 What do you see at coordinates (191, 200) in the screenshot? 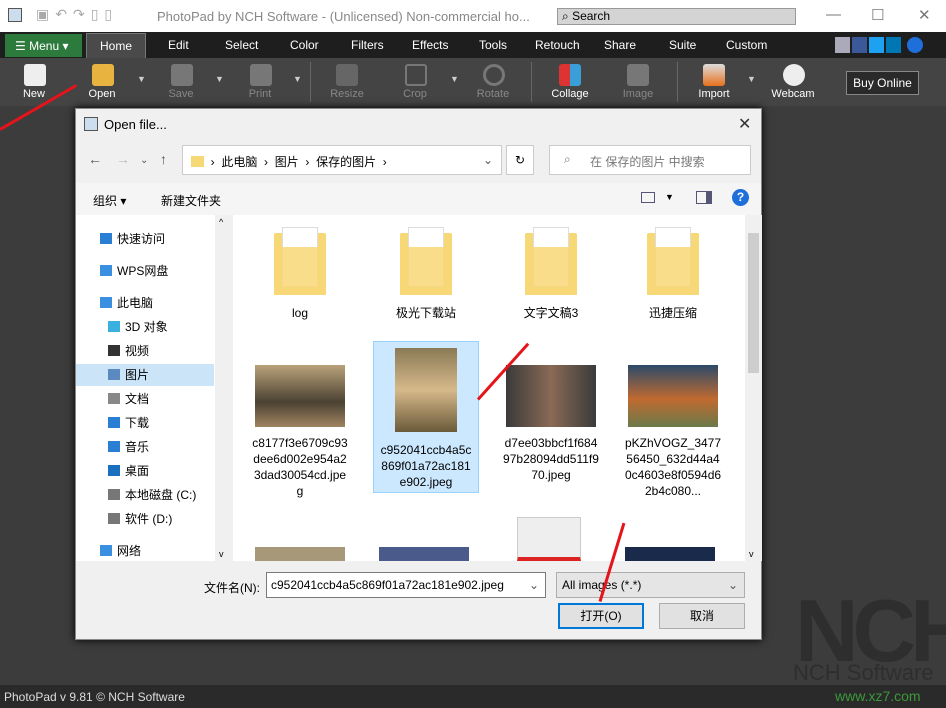
I see `new-folder-button: 新建文件夹` at bounding box center [191, 200].